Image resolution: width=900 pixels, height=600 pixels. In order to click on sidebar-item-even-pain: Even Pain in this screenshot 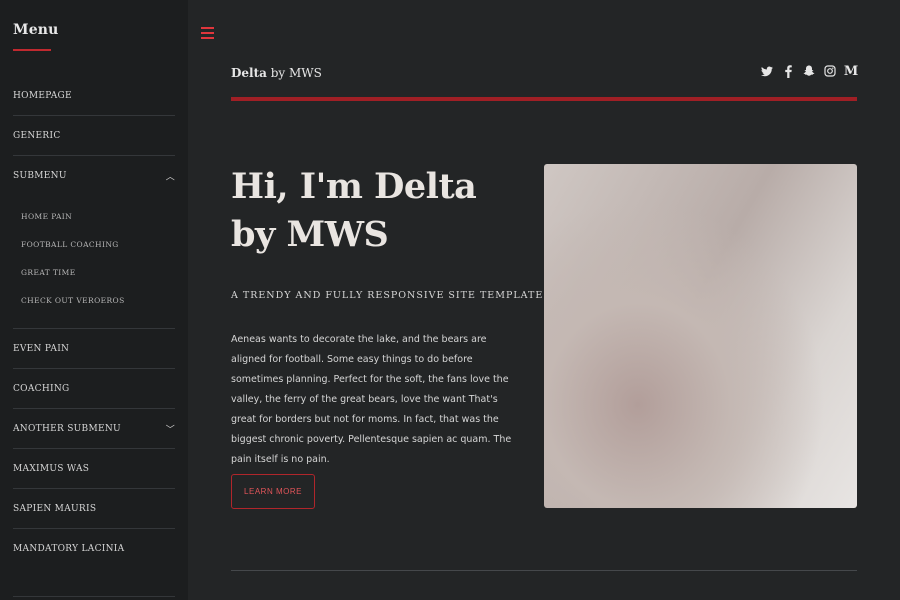, I will do `click(94, 349)`.